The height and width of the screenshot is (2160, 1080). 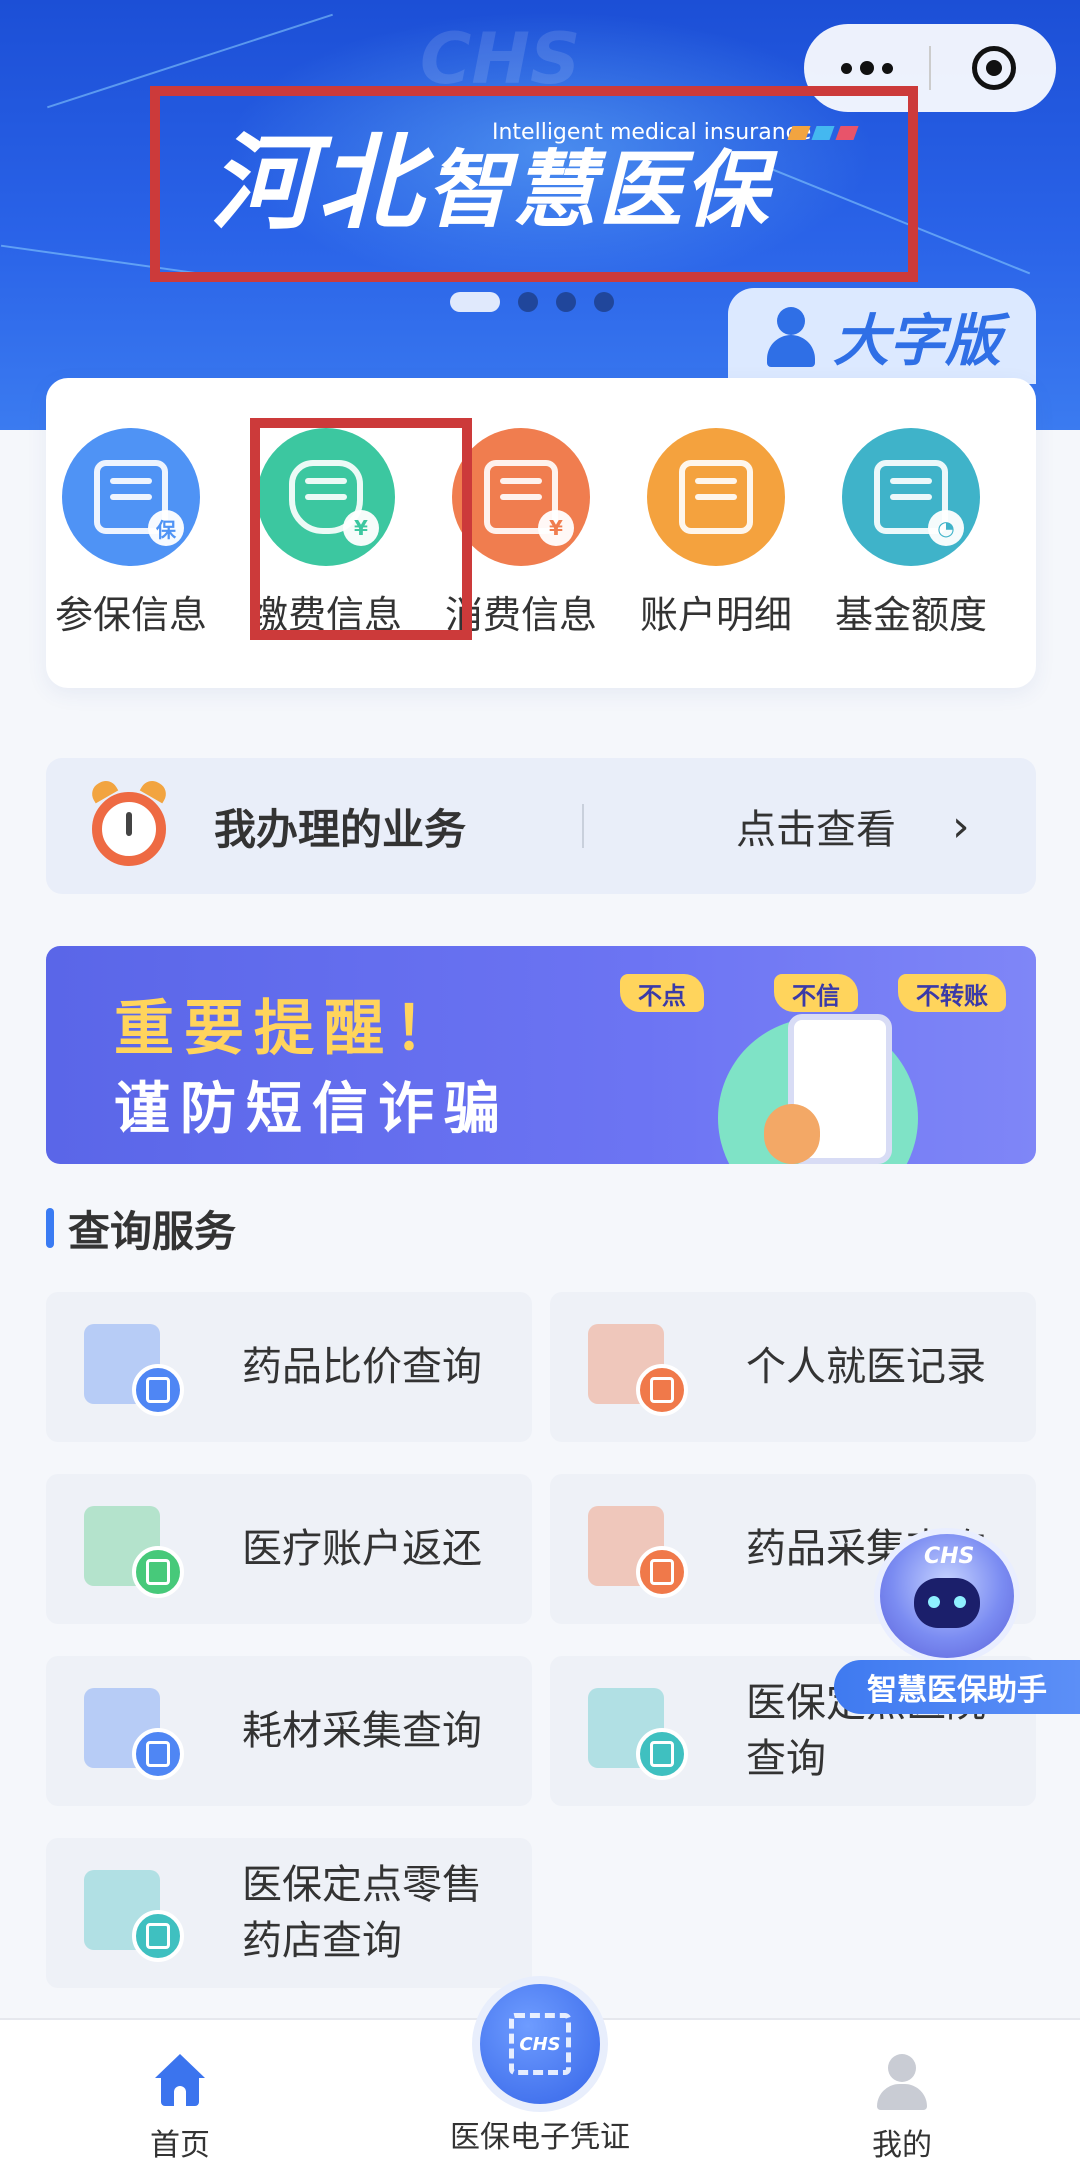 I want to click on service-designated-pharmacy: 医保定点零售药店查询, so click(x=289, y=1913).